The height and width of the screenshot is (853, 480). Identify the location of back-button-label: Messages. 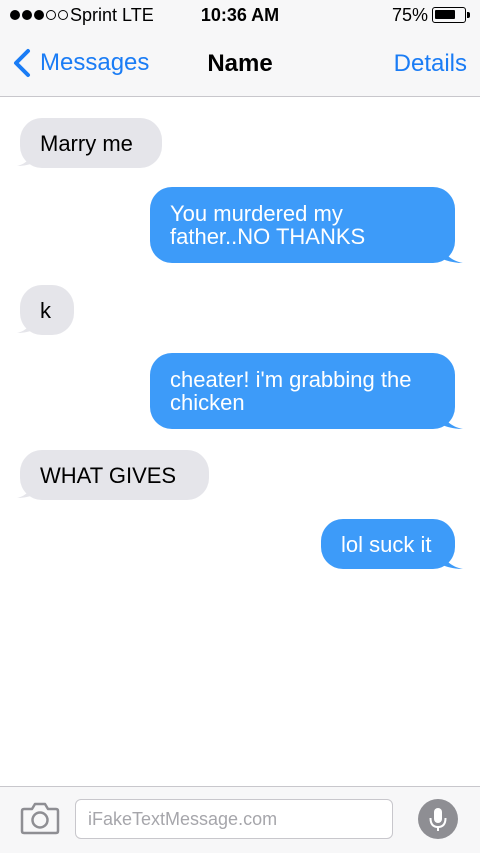
(95, 62).